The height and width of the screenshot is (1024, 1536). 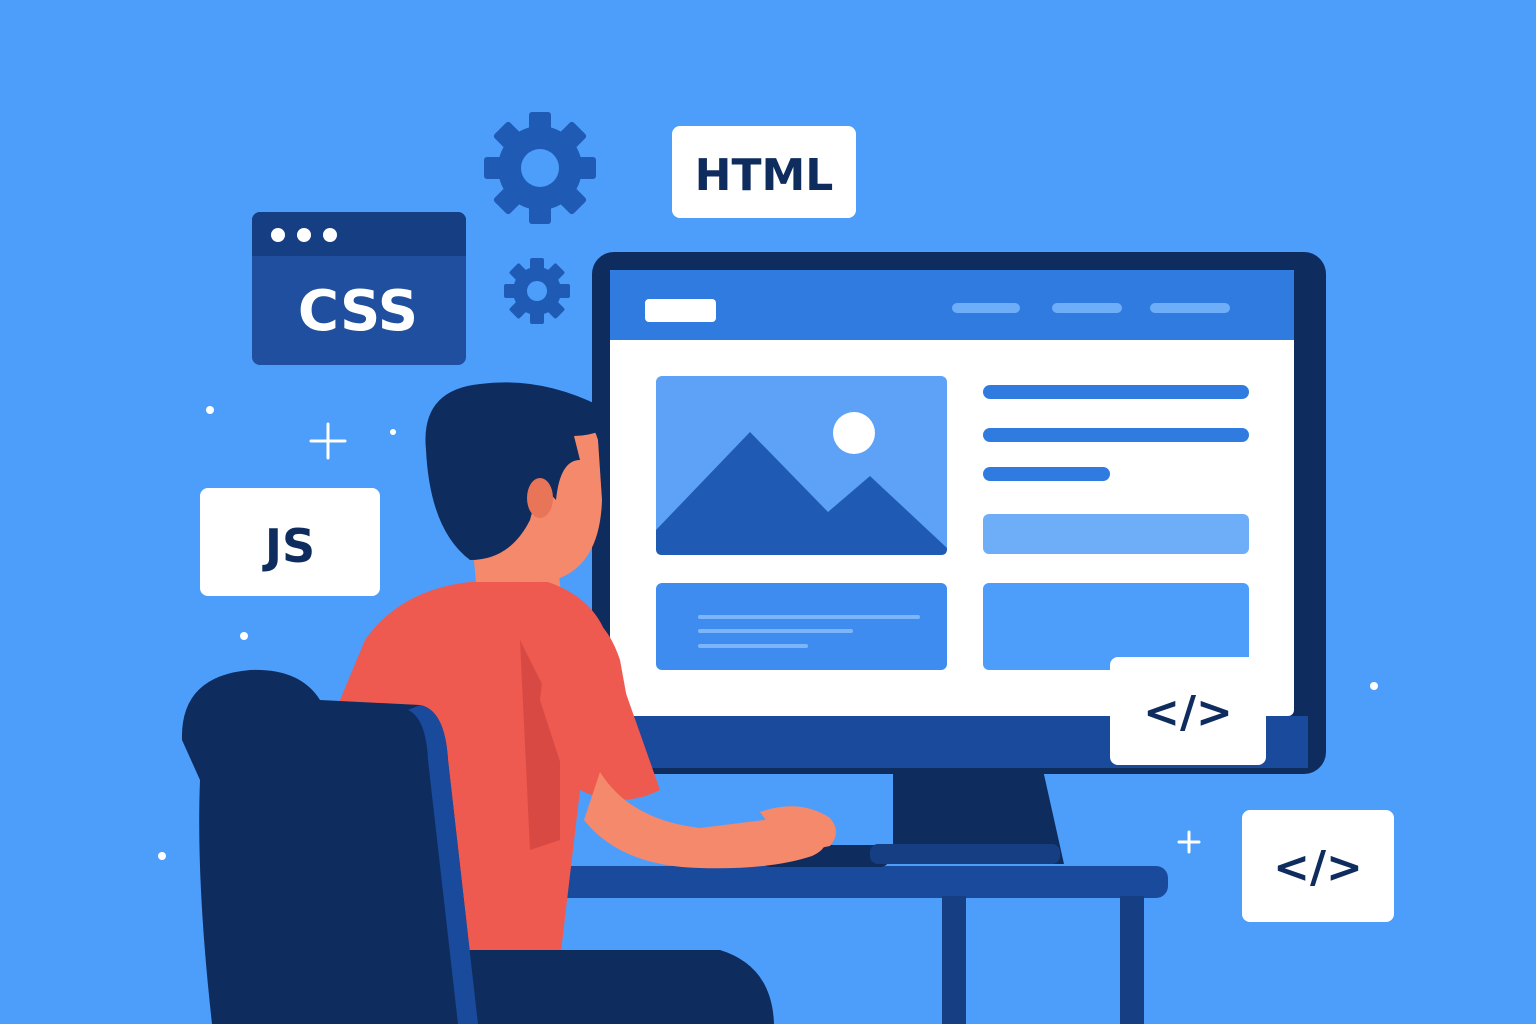 I want to click on person-ear, so click(x=540, y=498).